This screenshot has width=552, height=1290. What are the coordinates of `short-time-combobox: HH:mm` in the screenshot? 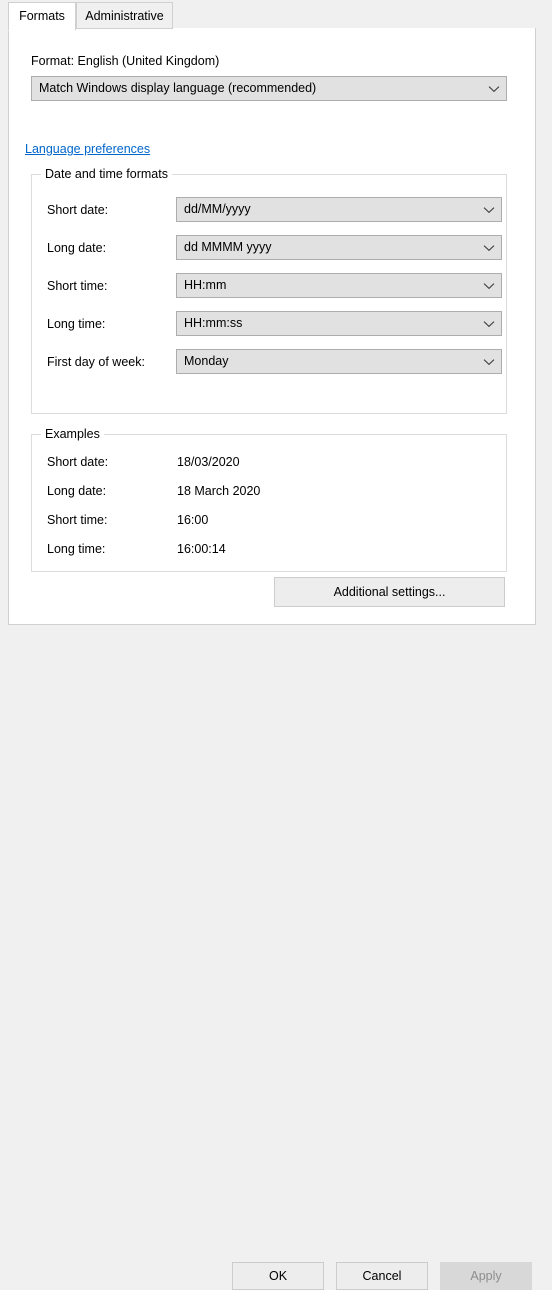 It's located at (339, 285).